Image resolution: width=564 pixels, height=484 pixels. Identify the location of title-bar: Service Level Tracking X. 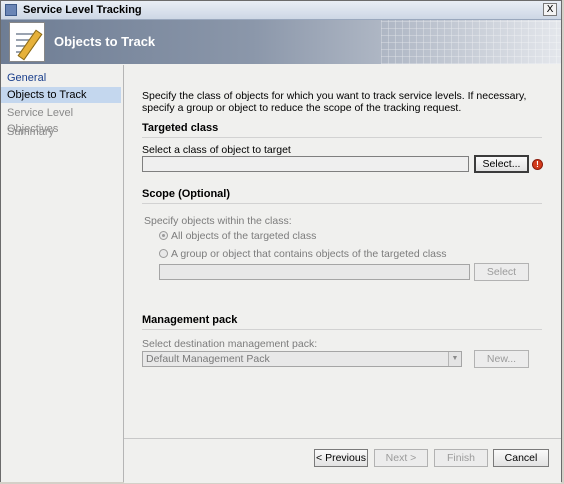
(281, 10).